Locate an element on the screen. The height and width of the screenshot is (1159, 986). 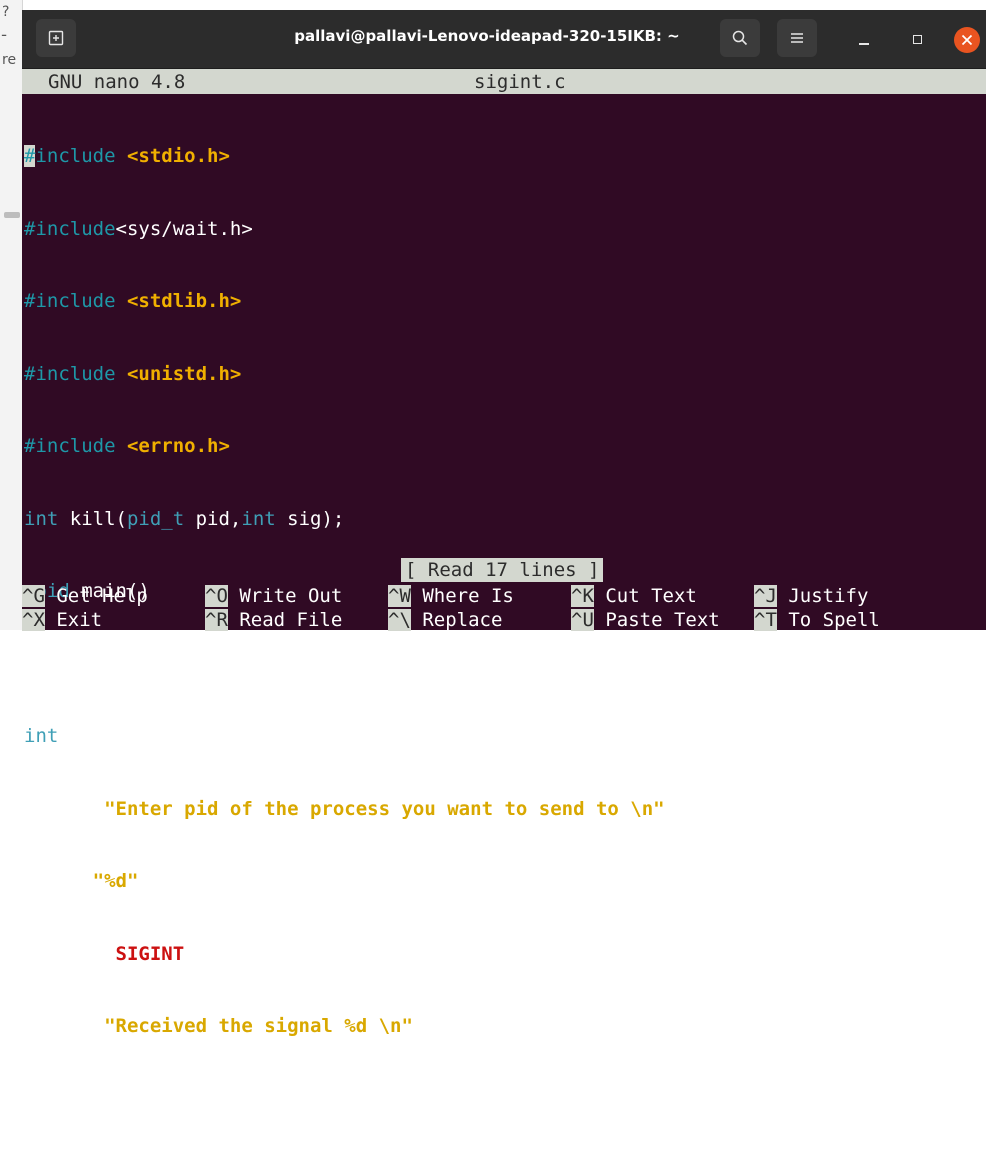
close-icon is located at coordinates (967, 40).